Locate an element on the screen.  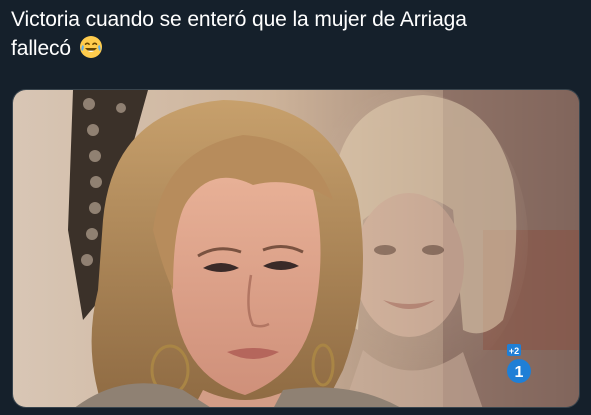
face-with-tears-of-joy-icon is located at coordinates (91, 47).